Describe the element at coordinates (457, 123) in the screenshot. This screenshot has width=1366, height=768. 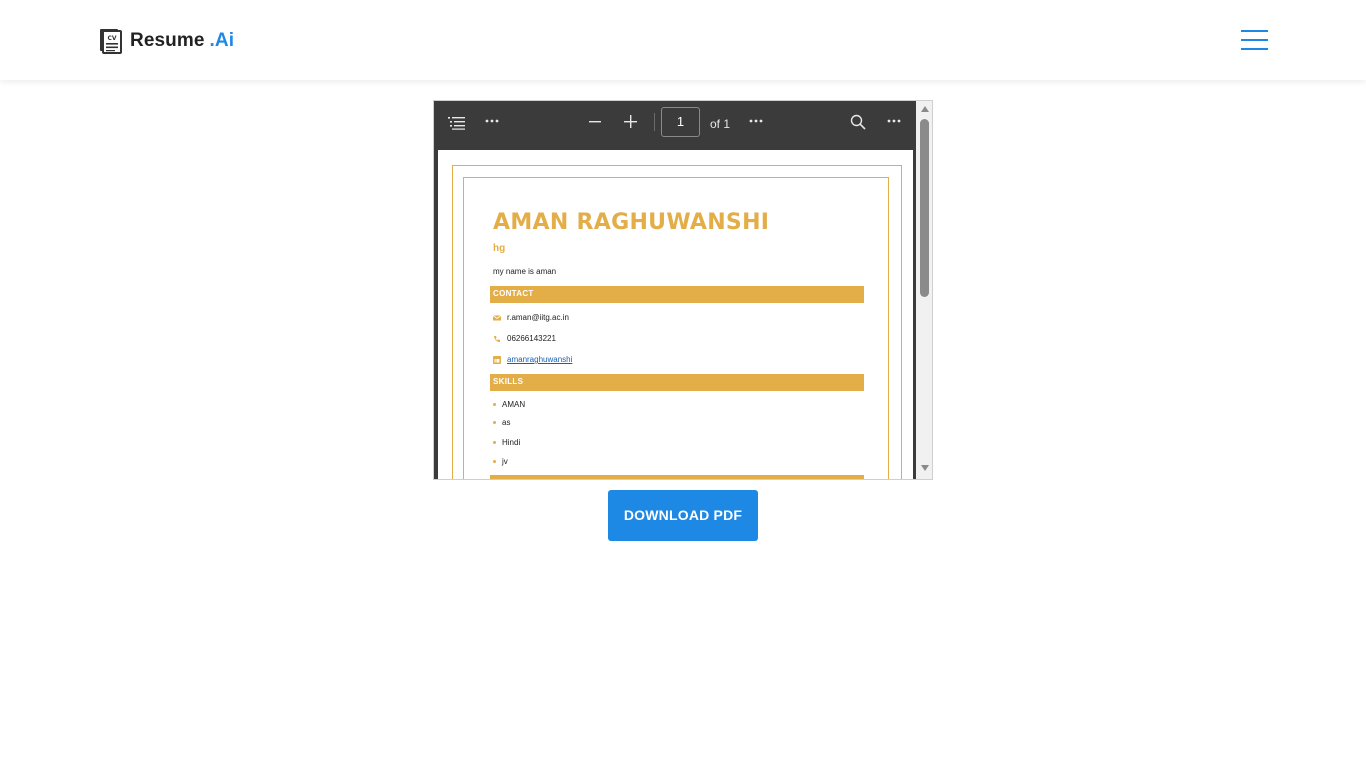
I see `outline-icon` at that location.